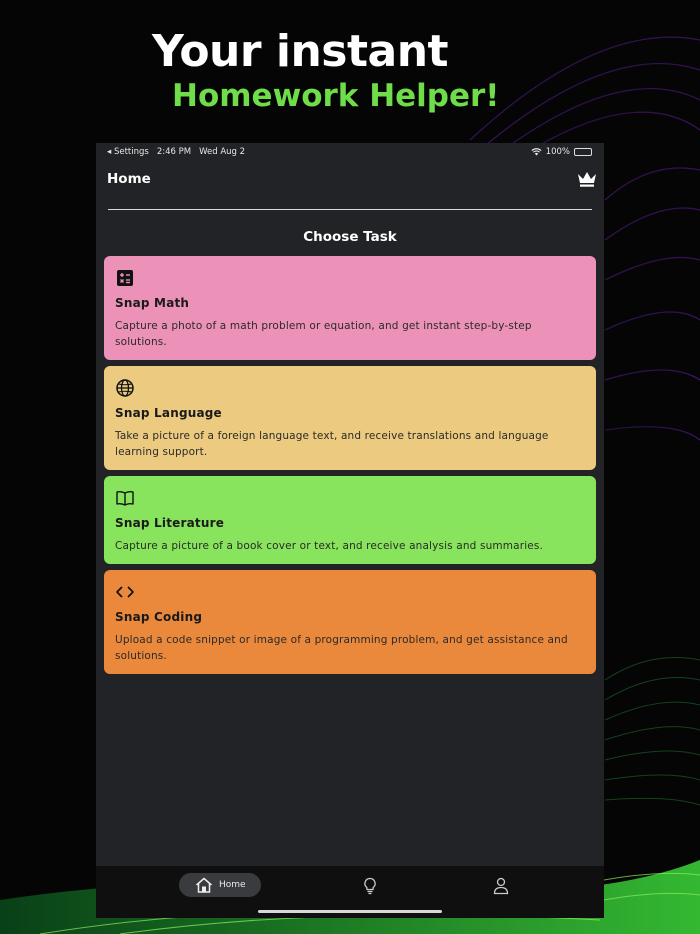  I want to click on task-title: Snap Math, so click(152, 303).